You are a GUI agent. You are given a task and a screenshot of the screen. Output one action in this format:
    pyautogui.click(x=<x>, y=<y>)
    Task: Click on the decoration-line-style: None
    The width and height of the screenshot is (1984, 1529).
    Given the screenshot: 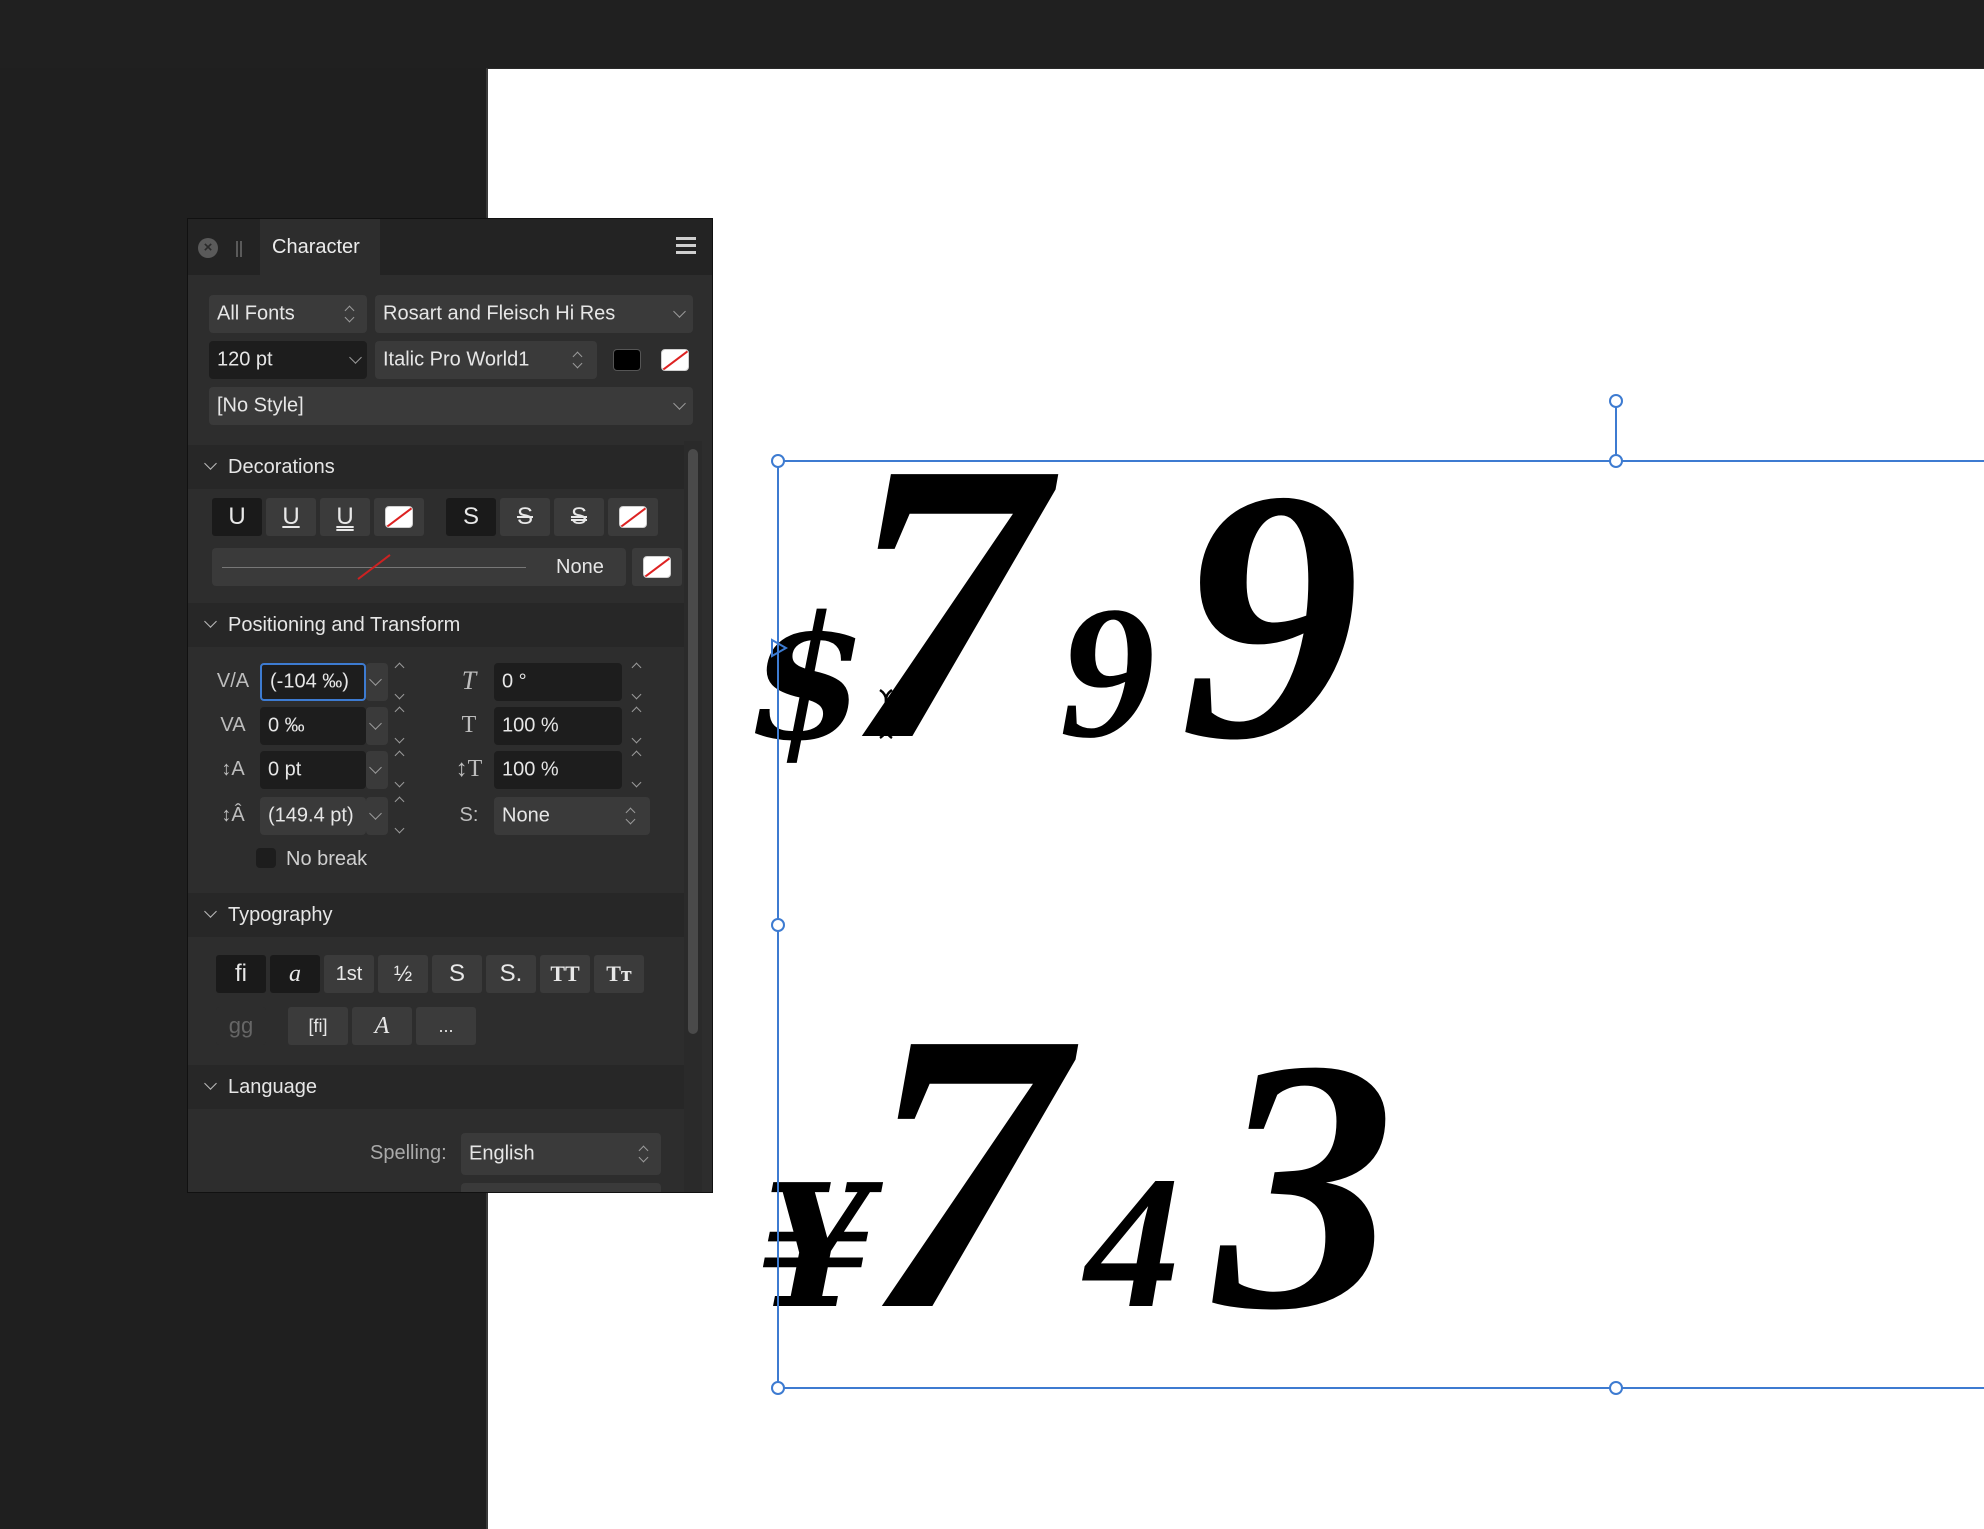 What is the action you would take?
    pyautogui.click(x=419, y=567)
    